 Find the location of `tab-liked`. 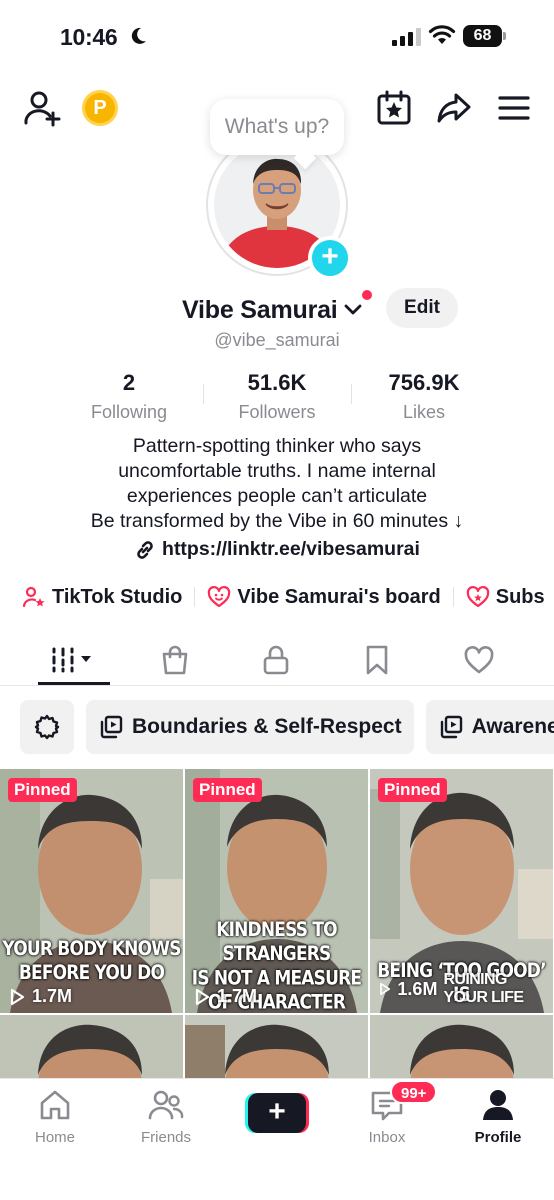

tab-liked is located at coordinates (479, 660).